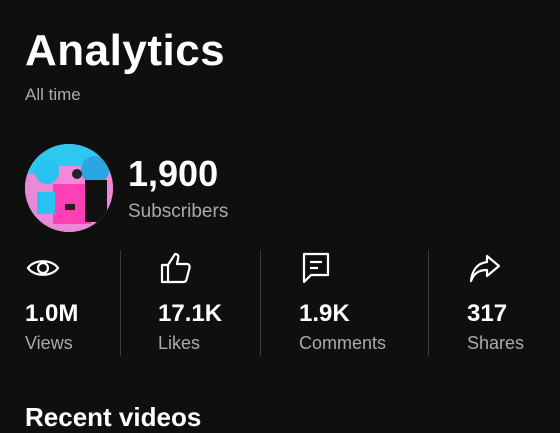 Image resolution: width=560 pixels, height=433 pixels. What do you see at coordinates (316, 268) in the screenshot?
I see `comment-icon` at bounding box center [316, 268].